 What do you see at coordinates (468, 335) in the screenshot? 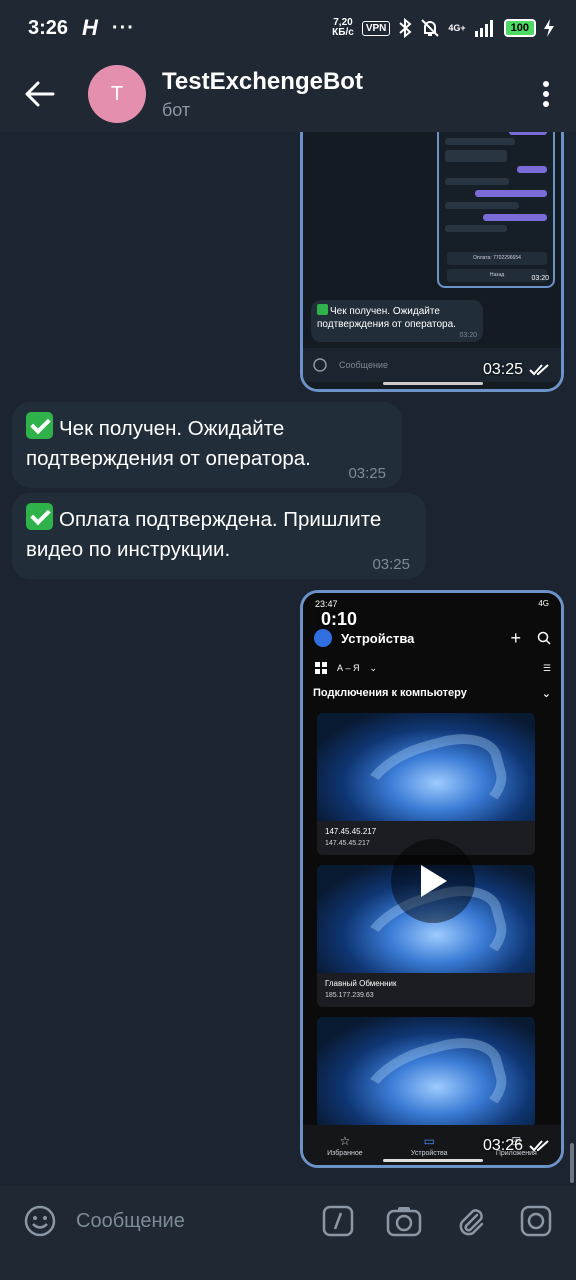
I see `snippet-time: 03:20` at bounding box center [468, 335].